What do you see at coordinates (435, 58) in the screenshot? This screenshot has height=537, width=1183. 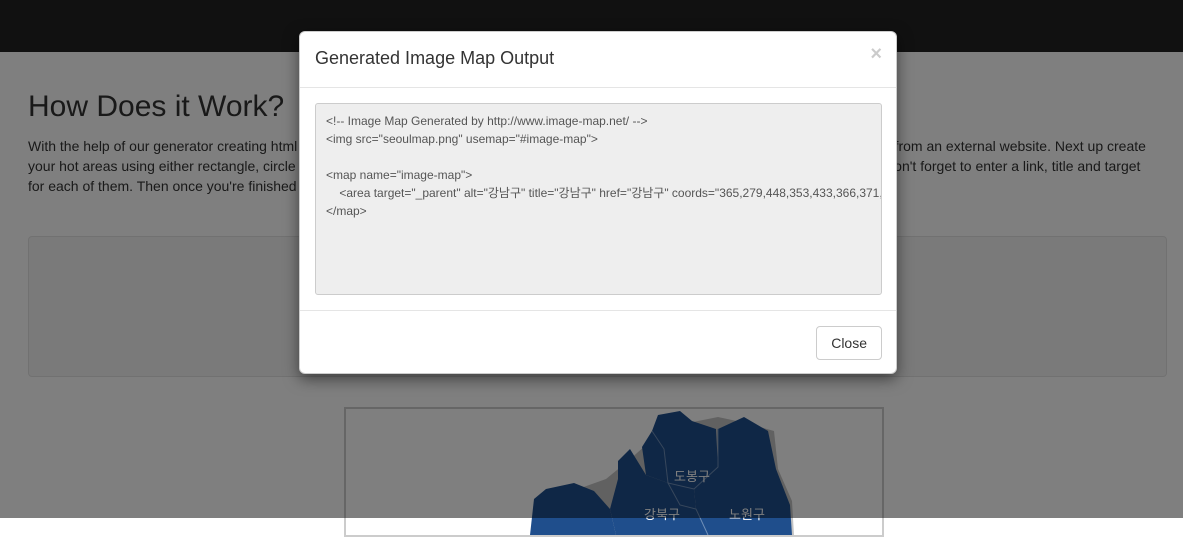 I see `modal-title: Generated Image Map Output` at bounding box center [435, 58].